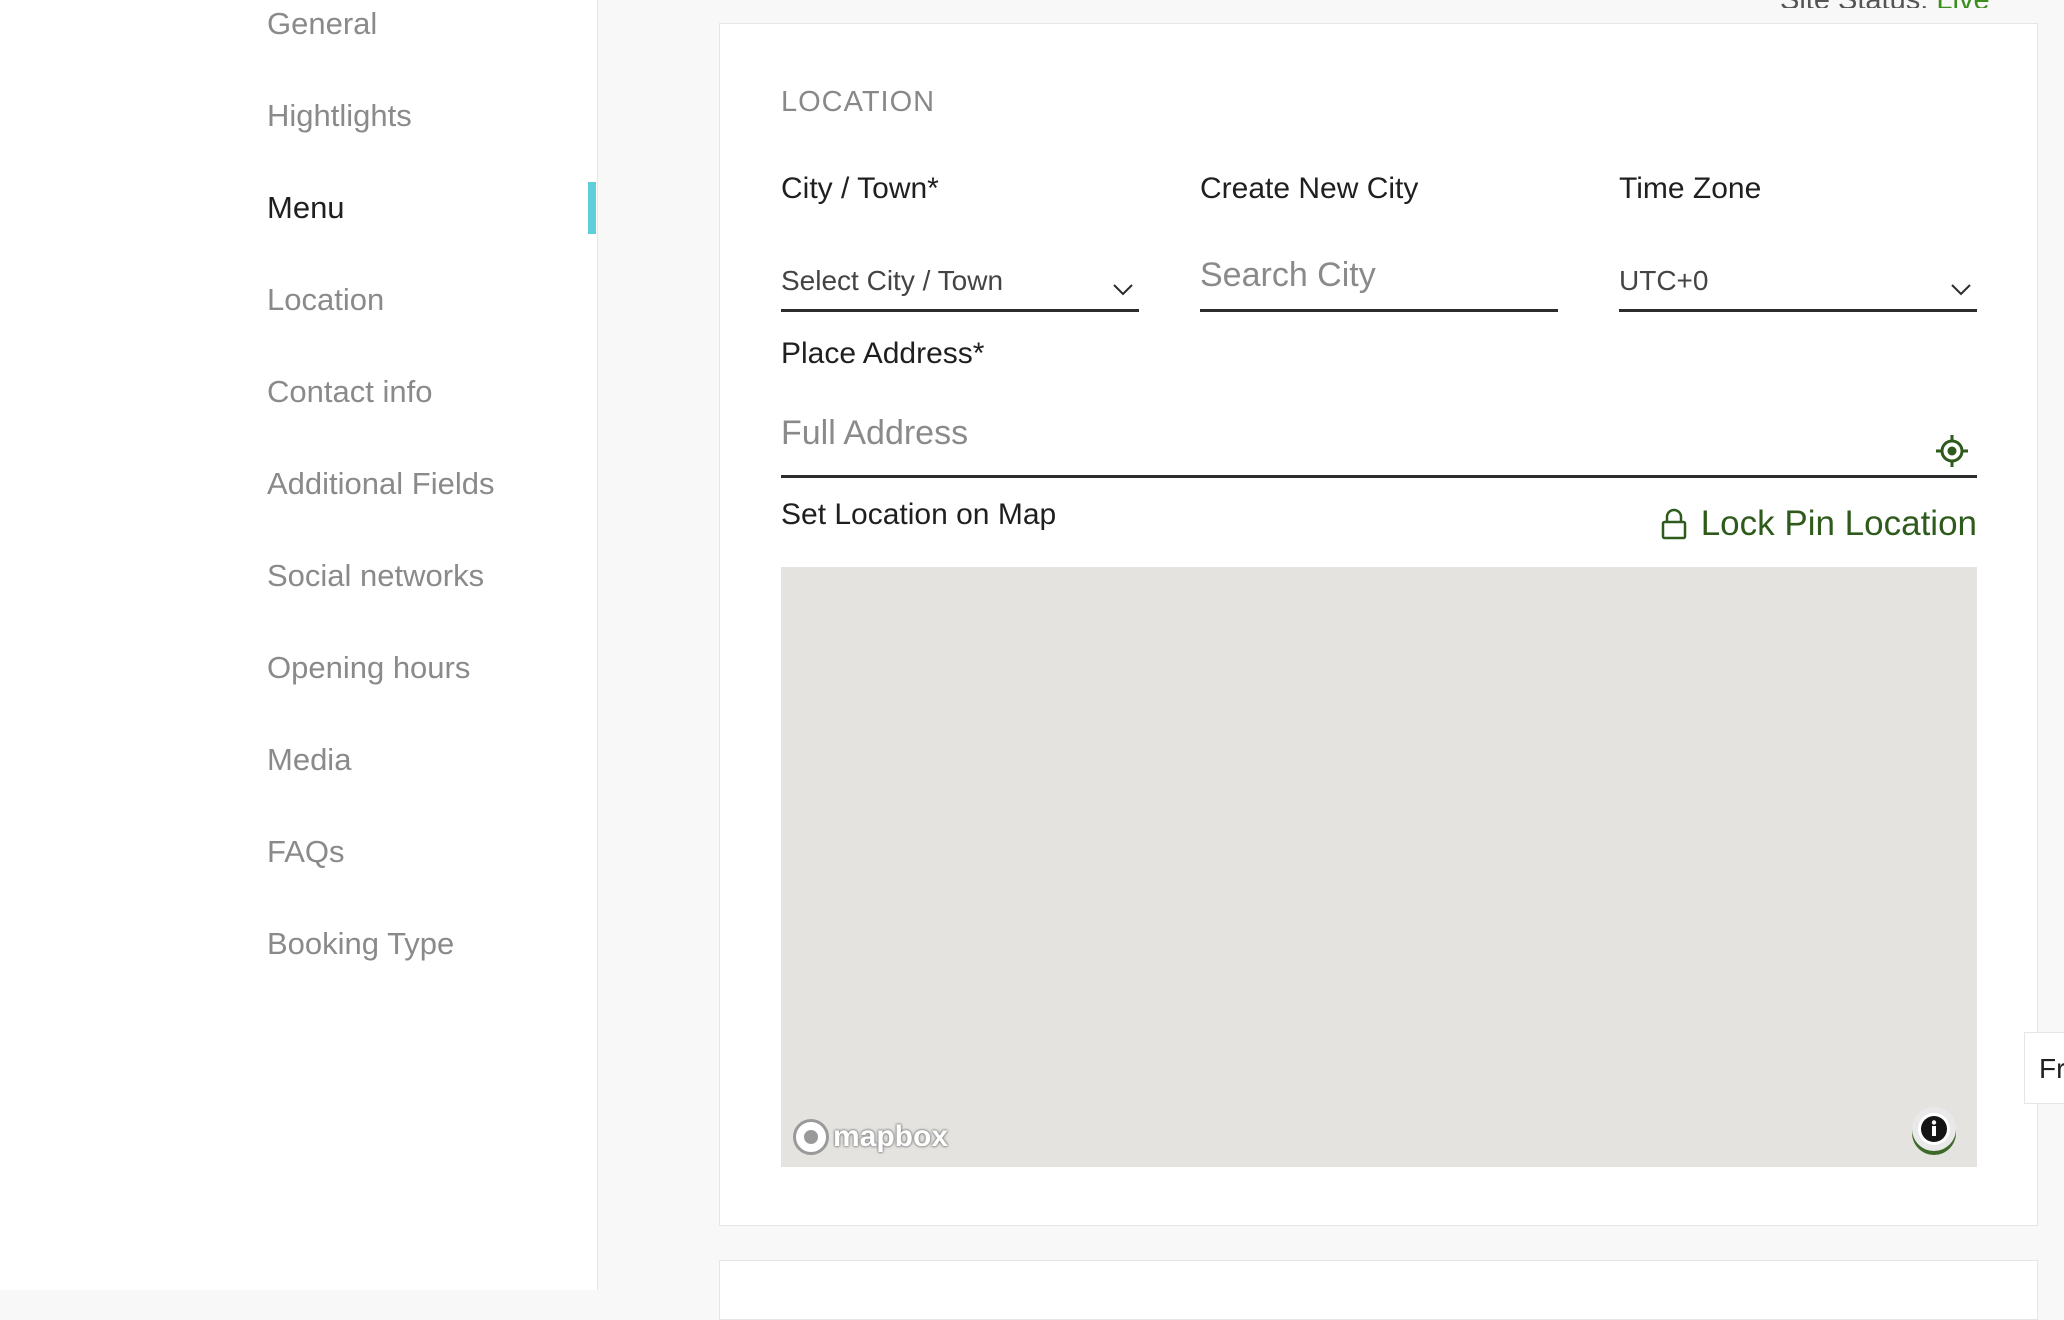 The height and width of the screenshot is (1320, 2064). Describe the element at coordinates (380, 484) in the screenshot. I see `sidebar-item-additional-fields: Additional Fields` at that location.